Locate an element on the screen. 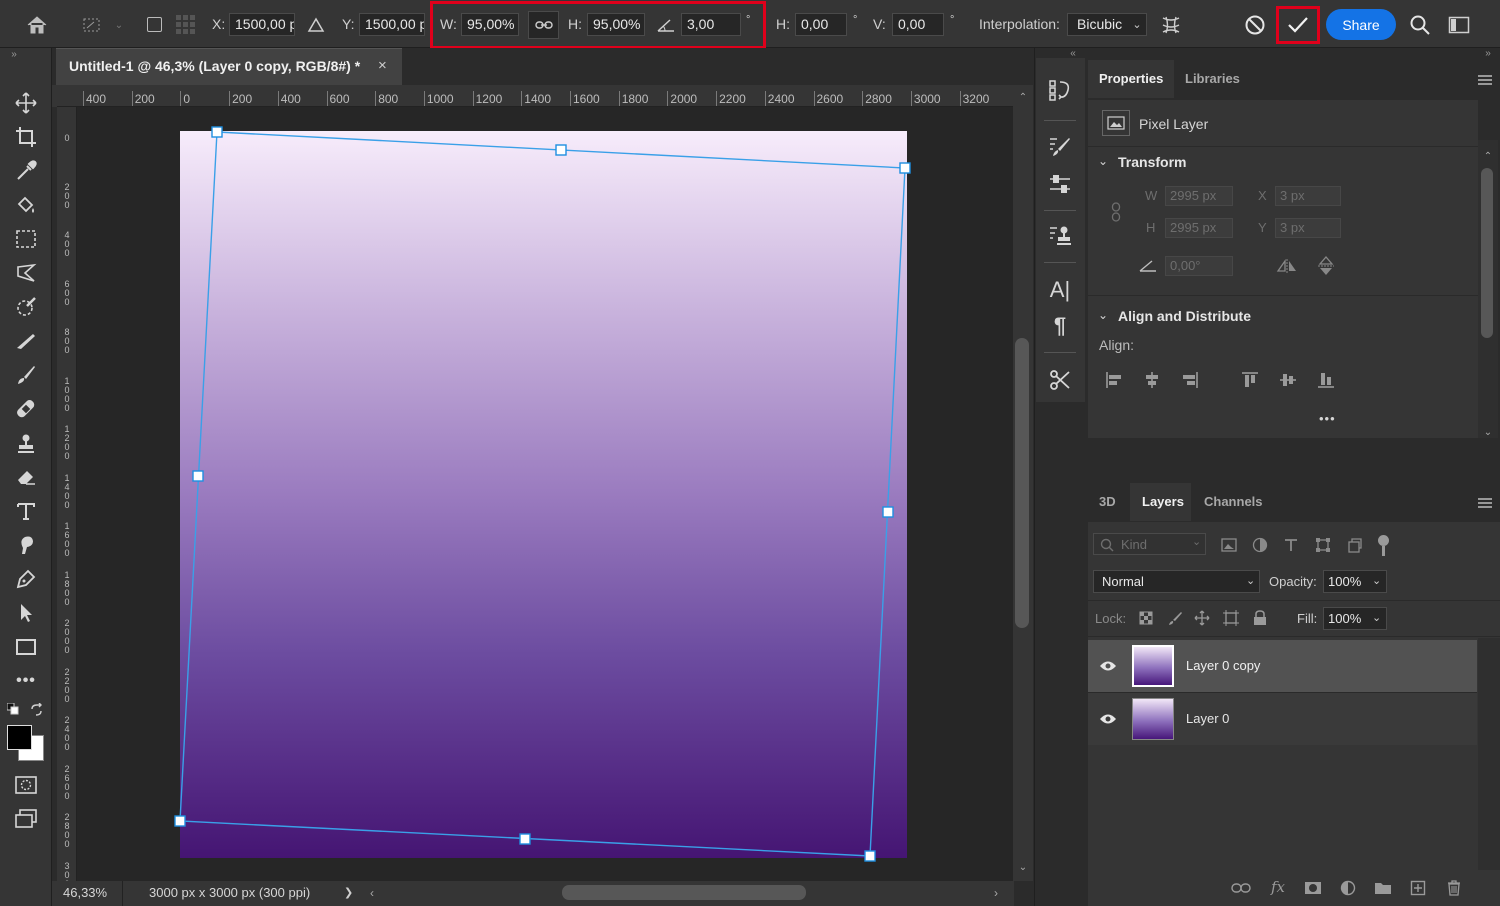 Image resolution: width=1500 pixels, height=906 pixels. transform-section-title: Transform is located at coordinates (1152, 162).